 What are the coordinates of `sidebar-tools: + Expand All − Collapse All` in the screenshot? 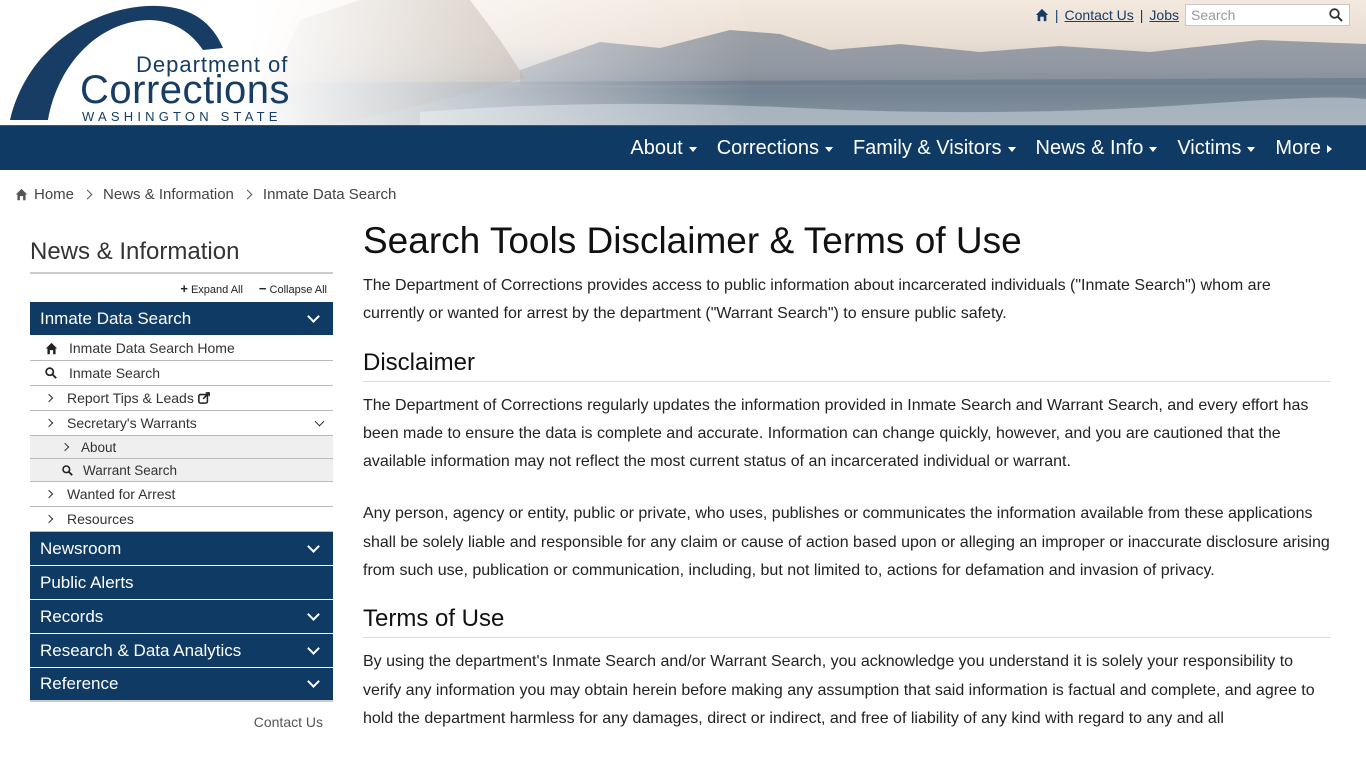 It's located at (181, 288).